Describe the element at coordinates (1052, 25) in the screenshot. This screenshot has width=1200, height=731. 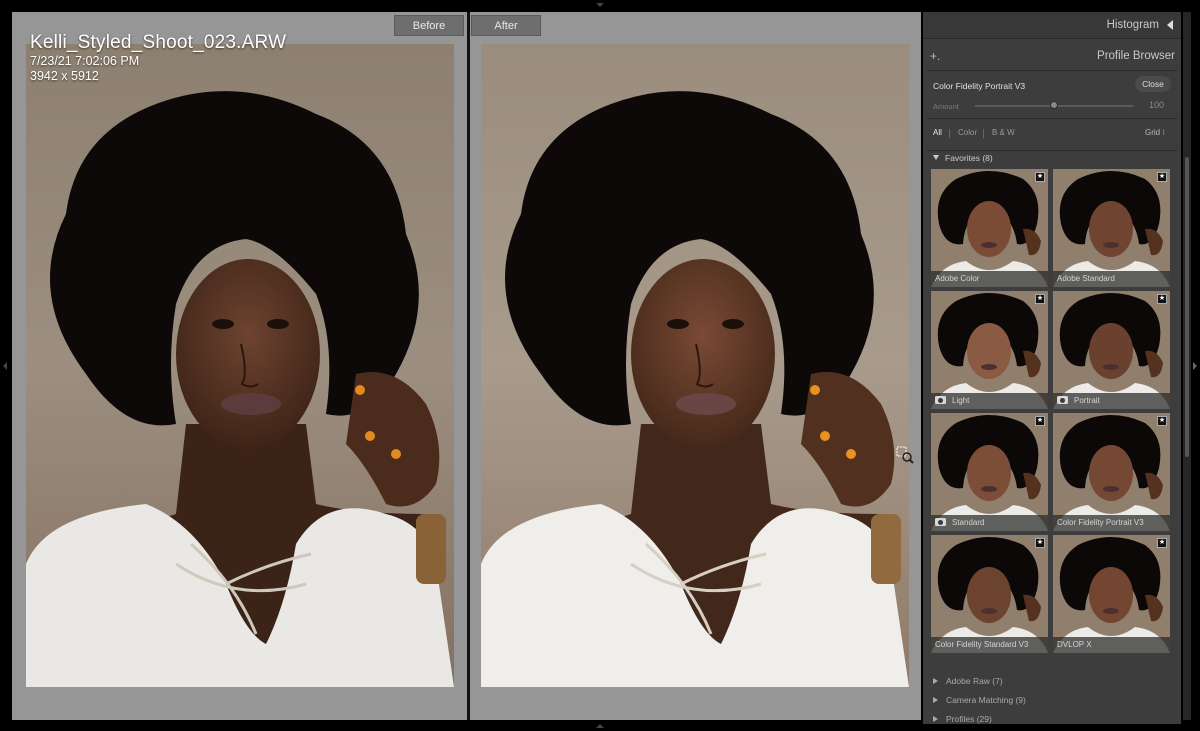
I see `histogram-header: Histogram` at that location.